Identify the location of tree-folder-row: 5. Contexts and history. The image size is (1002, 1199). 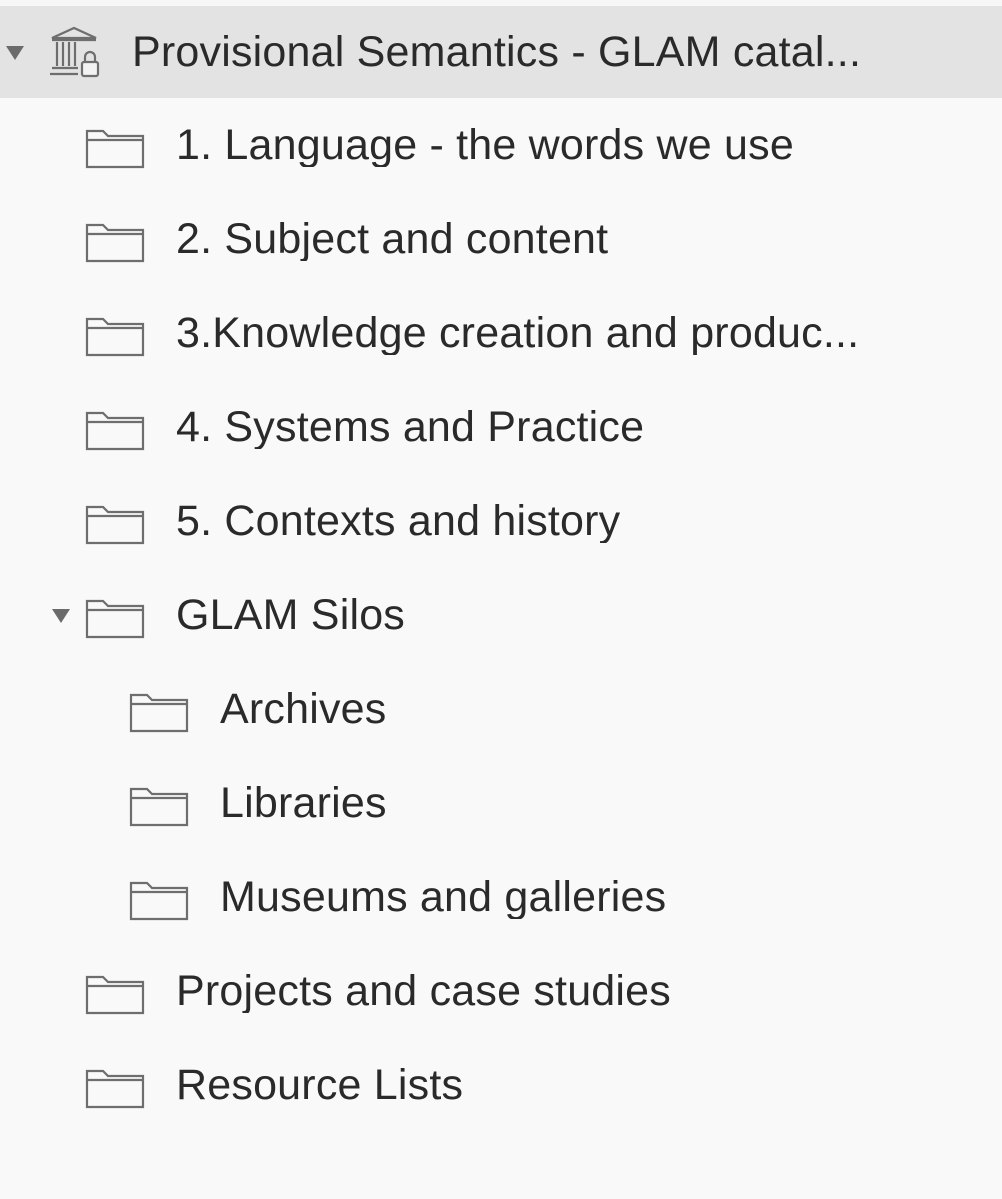
(501, 521).